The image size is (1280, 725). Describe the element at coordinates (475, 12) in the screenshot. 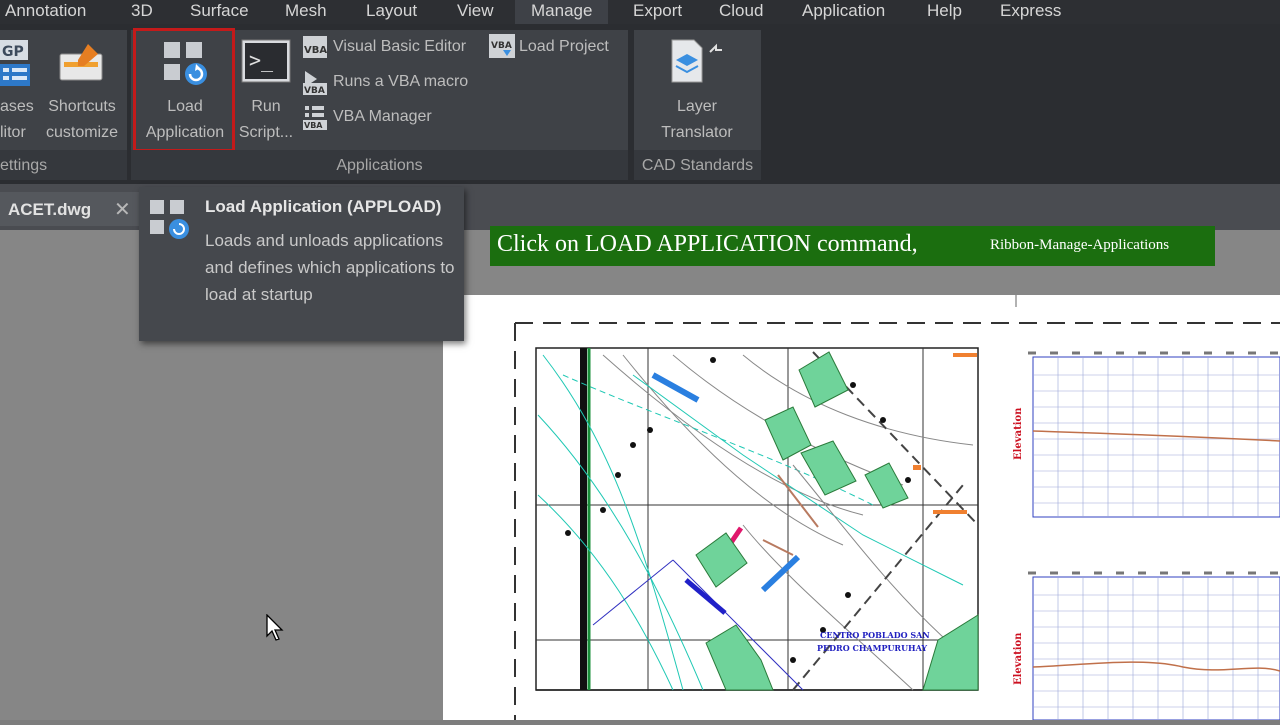

I see `tab-view: View` at that location.